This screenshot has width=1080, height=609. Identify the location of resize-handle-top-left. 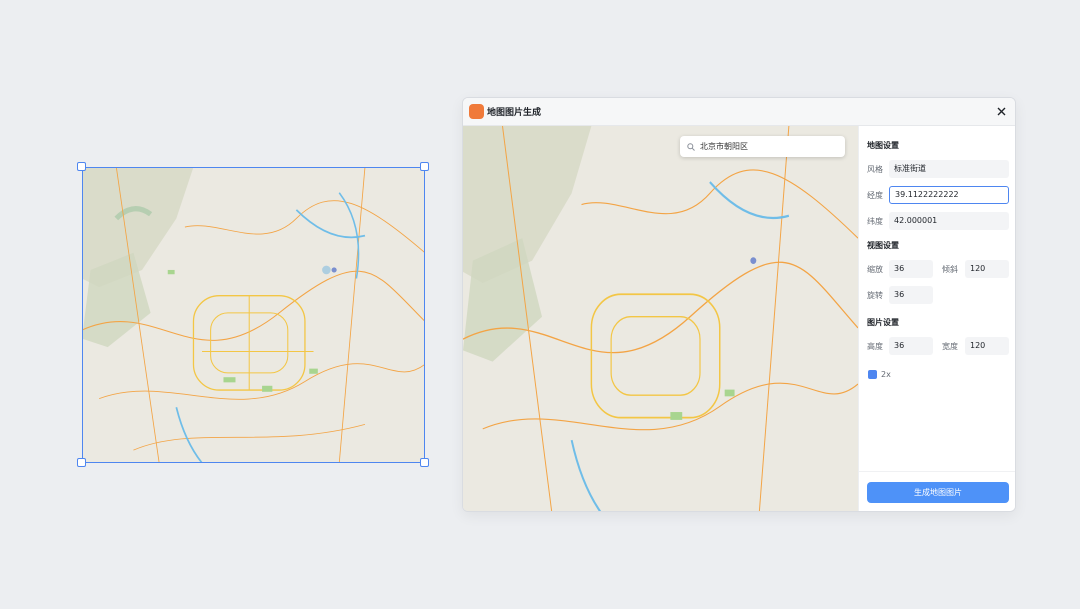
(81, 166).